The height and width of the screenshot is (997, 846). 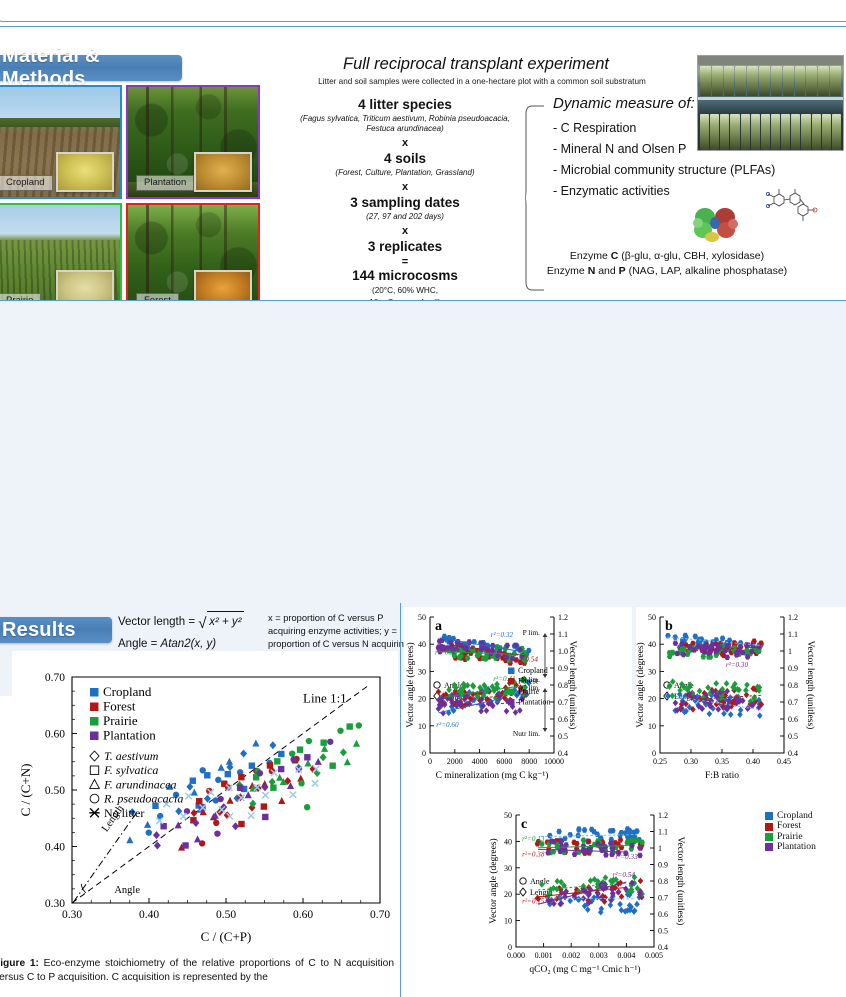 What do you see at coordinates (769, 847) in the screenshot?
I see `legend-swatch-plantation` at bounding box center [769, 847].